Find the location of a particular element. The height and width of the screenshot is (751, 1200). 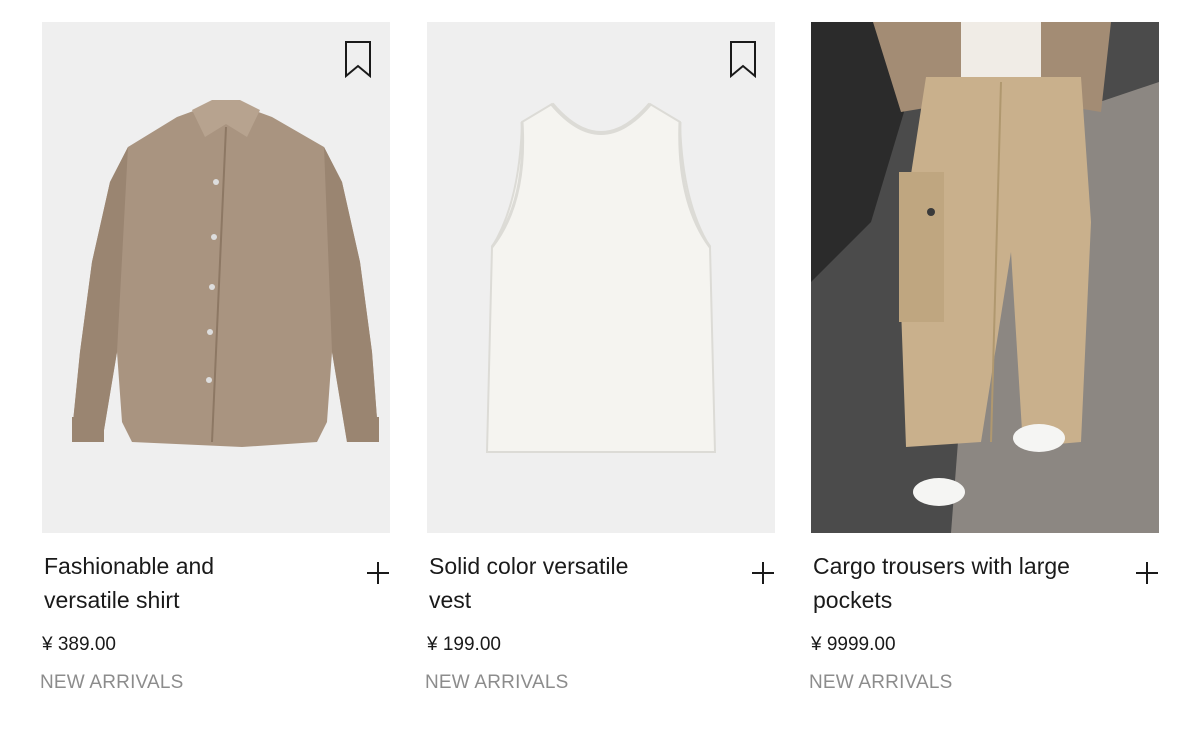

product-name: Fashionable and versatile shirt is located at coordinates (164, 583).